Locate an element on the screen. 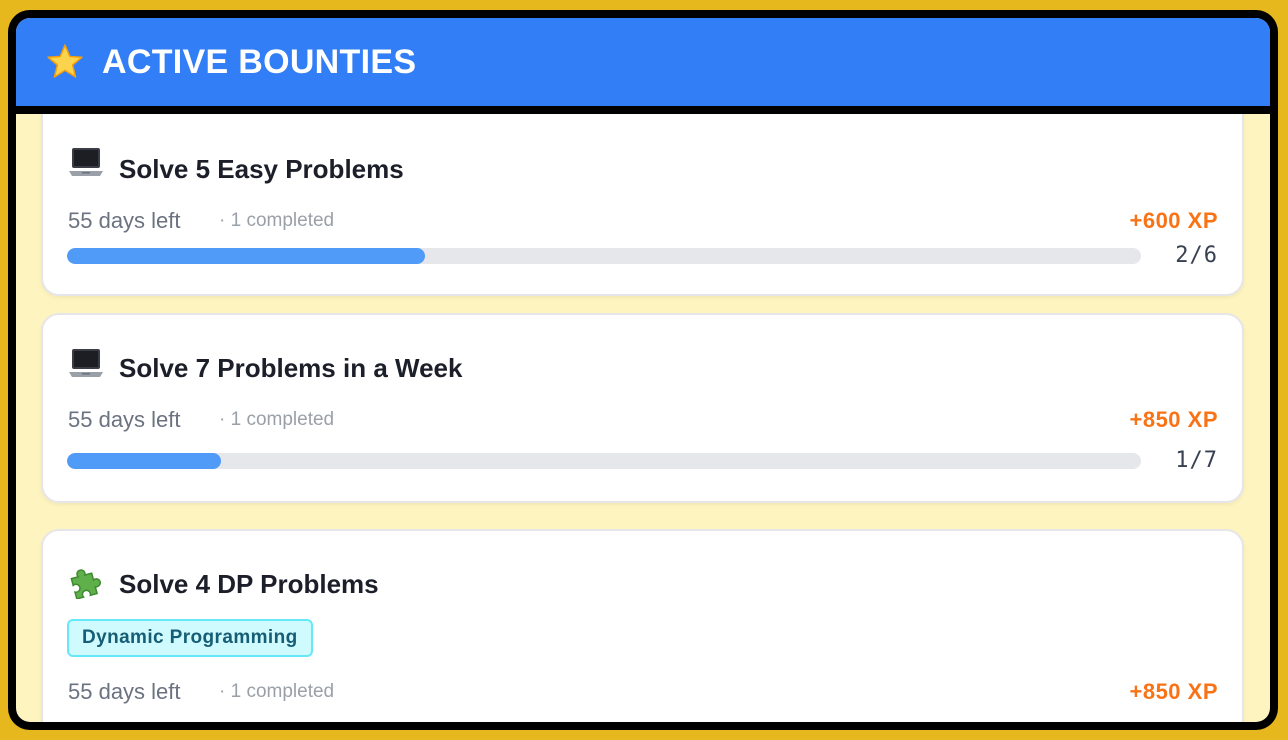 This screenshot has height=740, width=1288. progress-count: 1/7 is located at coordinates (1196, 460).